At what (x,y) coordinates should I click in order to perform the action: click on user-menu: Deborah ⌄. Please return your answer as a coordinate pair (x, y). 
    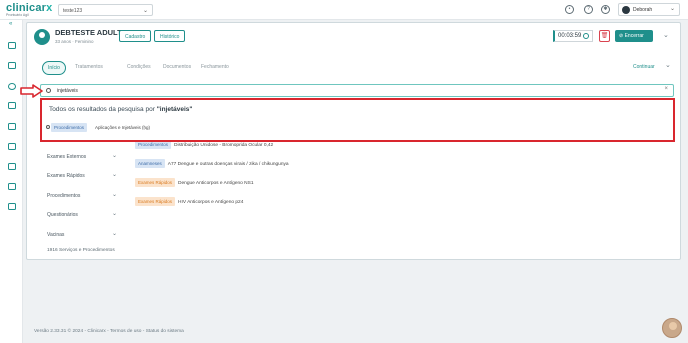
    Looking at the image, I should click on (649, 9).